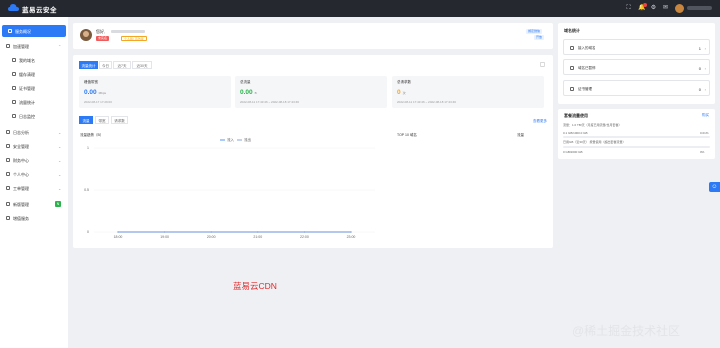 The width and height of the screenshot is (720, 348). Describe the element at coordinates (679, 8) in the screenshot. I see `avatar` at that location.